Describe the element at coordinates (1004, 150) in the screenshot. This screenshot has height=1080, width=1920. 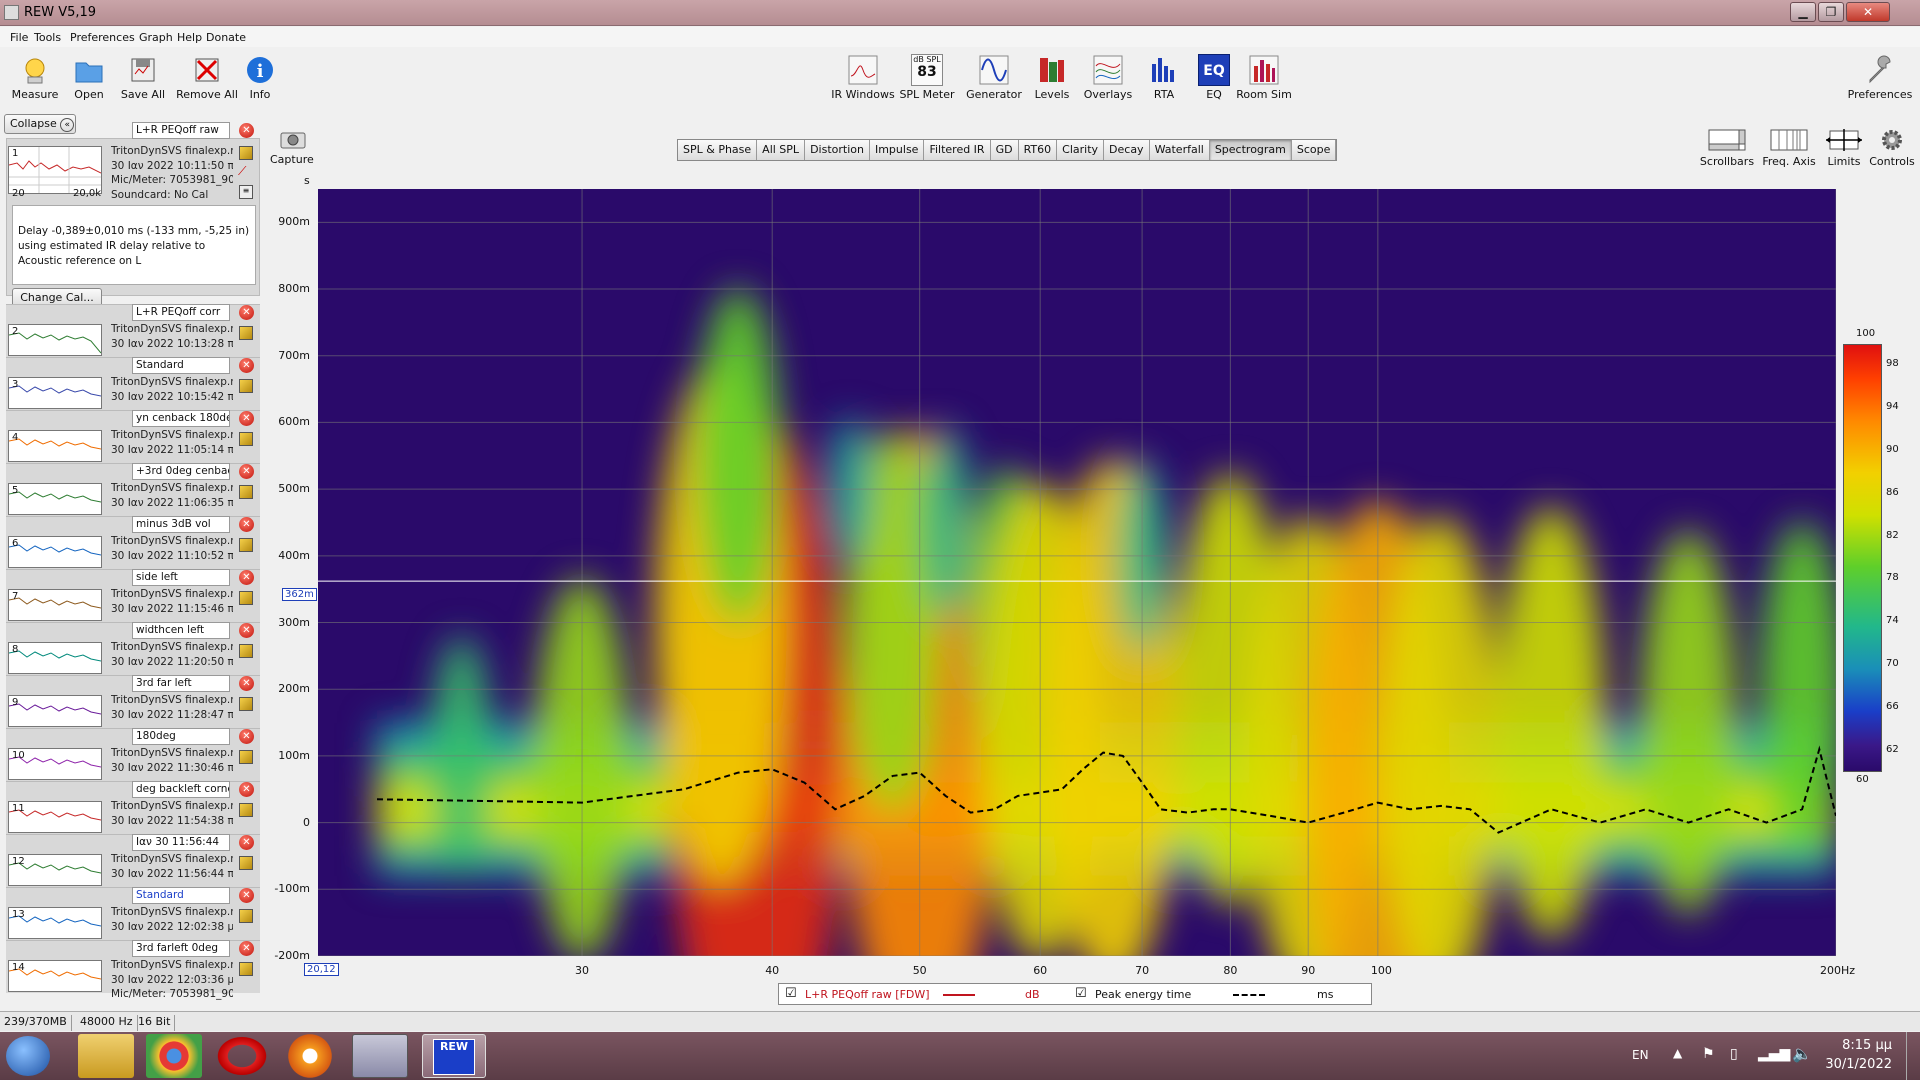
I see `tab-gd: GD` at that location.